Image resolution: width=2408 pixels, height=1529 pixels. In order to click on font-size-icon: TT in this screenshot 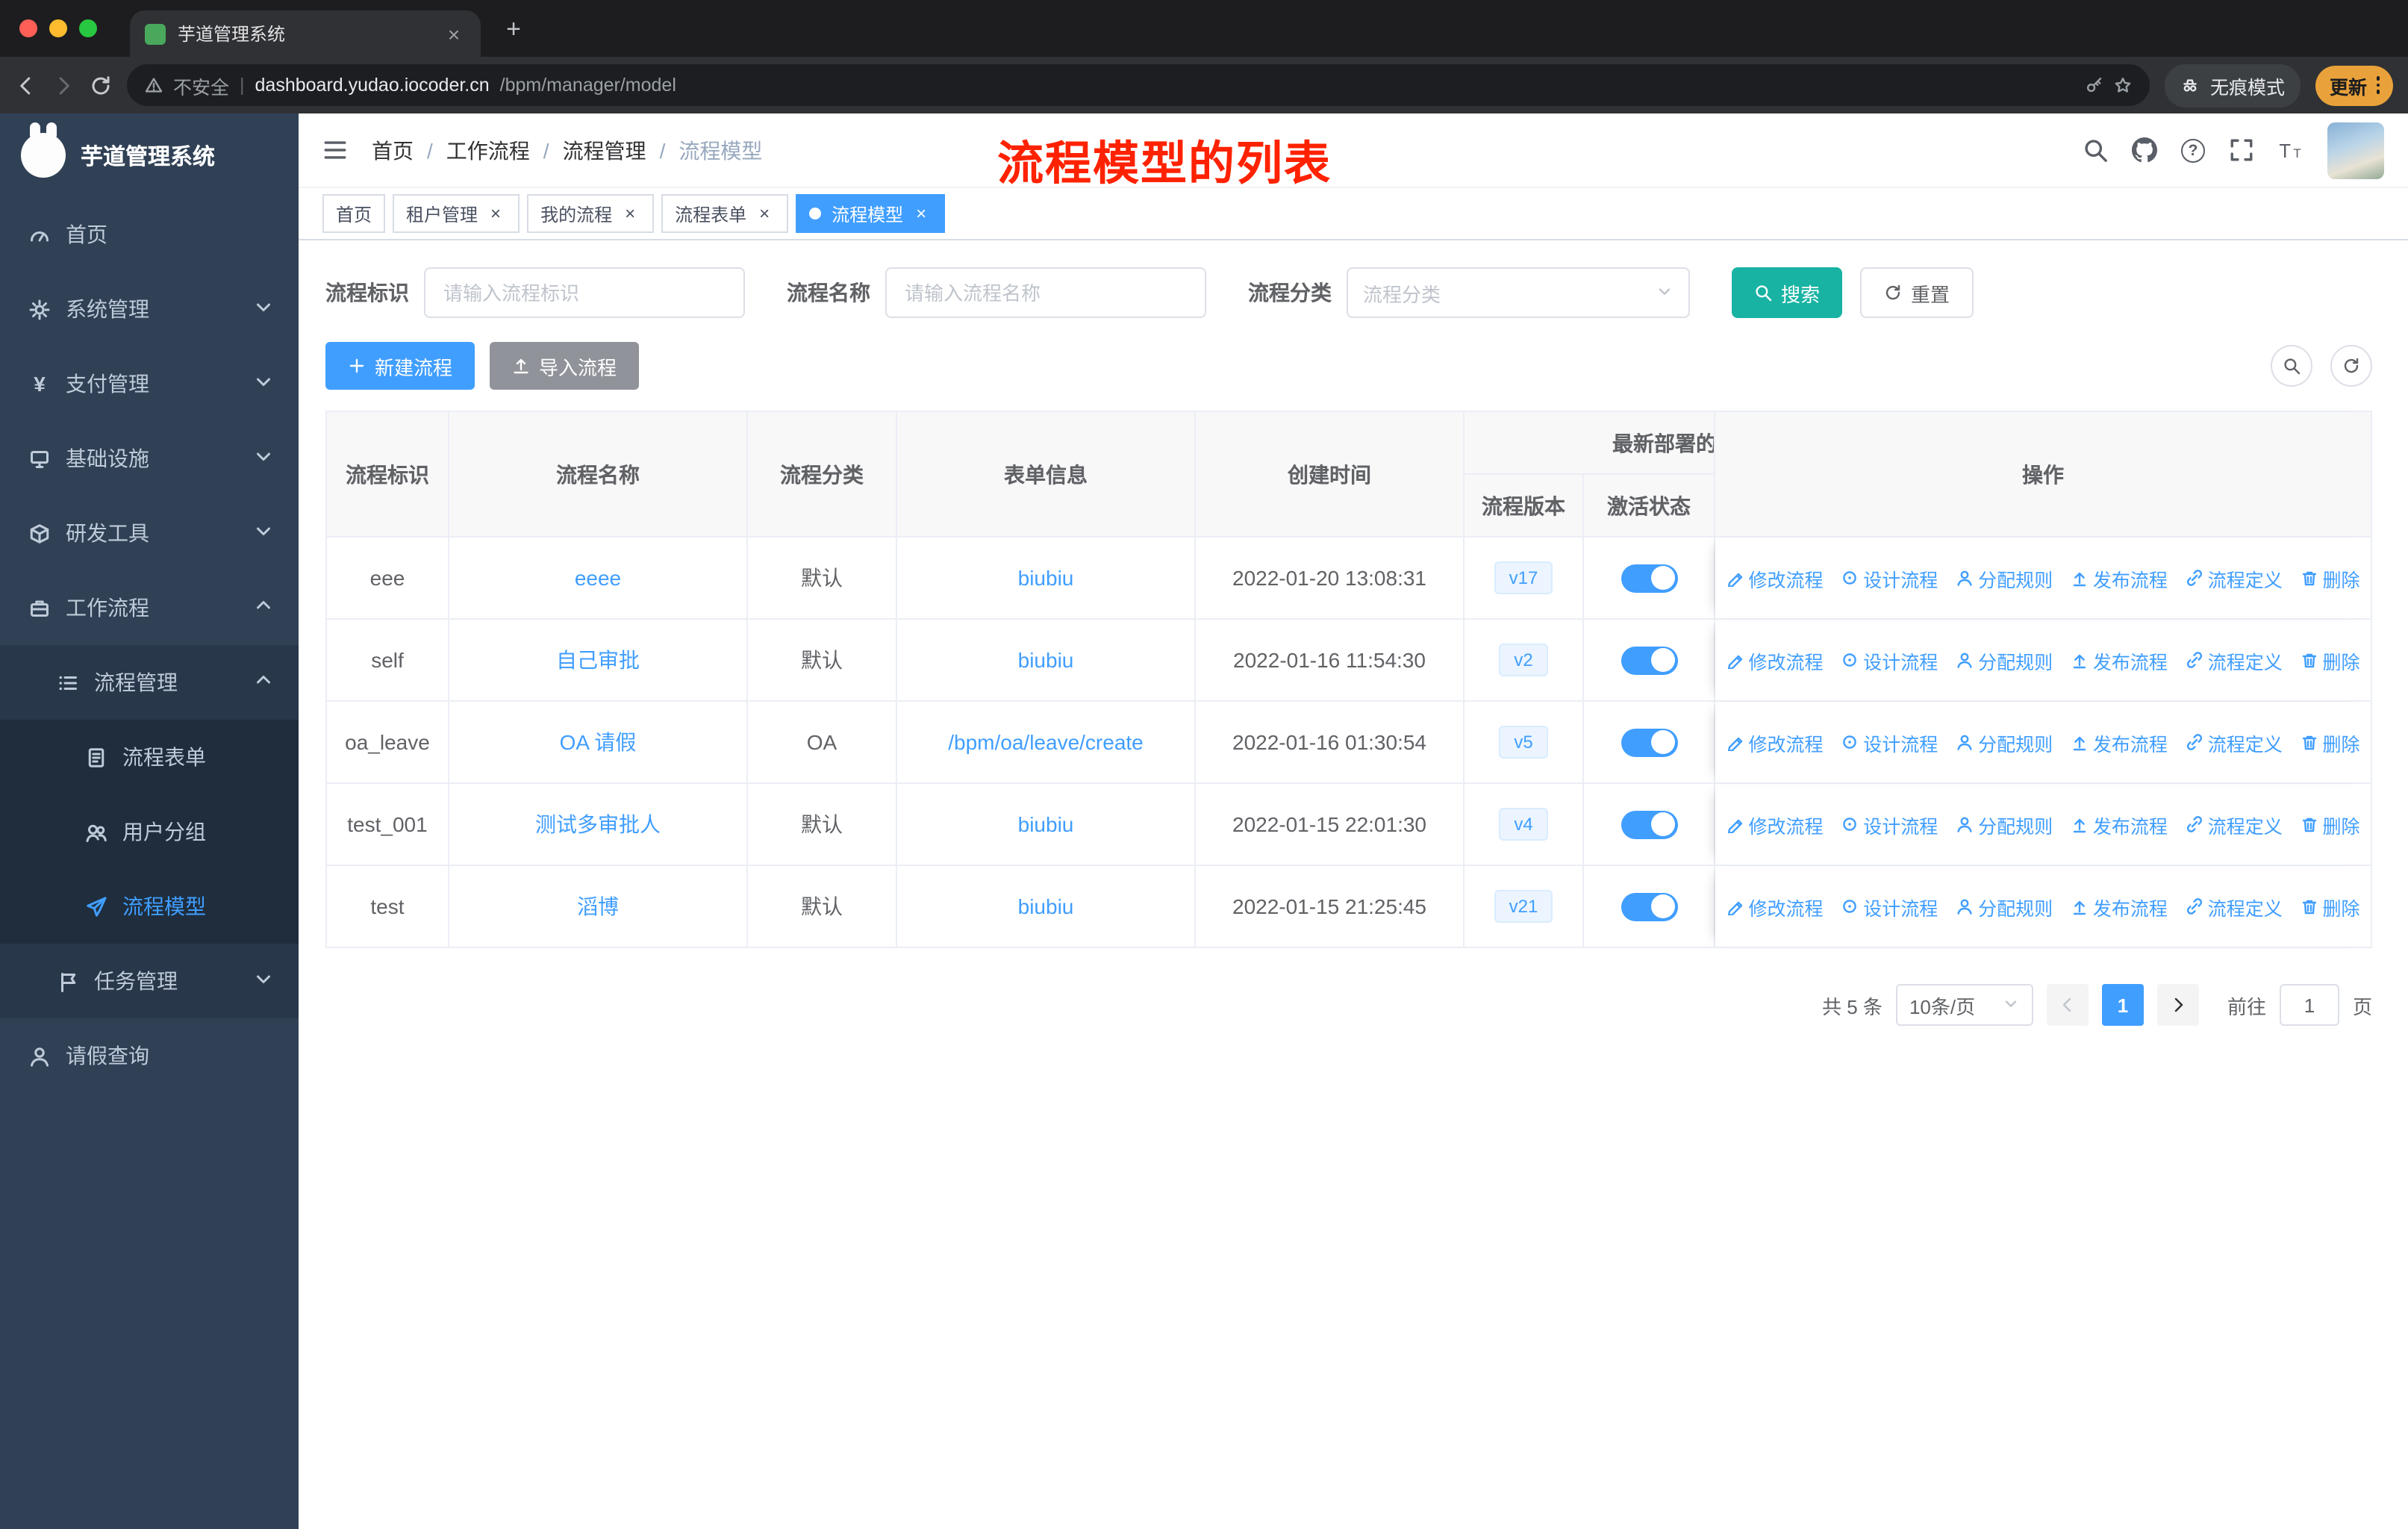, I will do `click(2290, 150)`.